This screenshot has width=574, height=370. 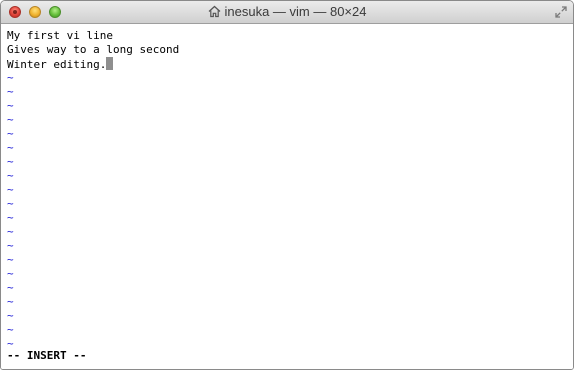 I want to click on window-title-container: inesuka — vim — 80×24, so click(x=287, y=12).